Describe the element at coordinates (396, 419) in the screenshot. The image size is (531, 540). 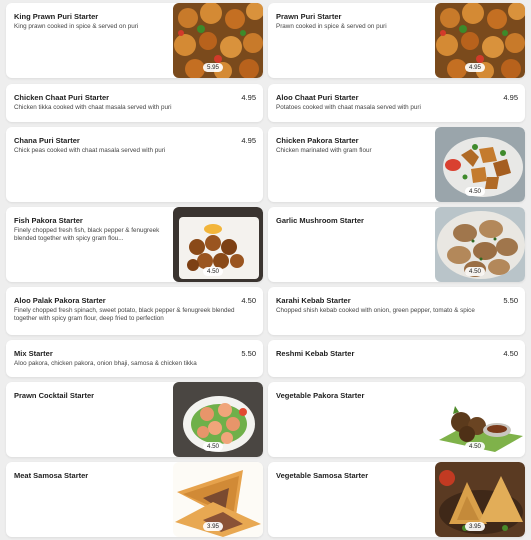
I see `menu-item-vegetable-pakora: Vegetable Pakora Starter 4.50` at that location.